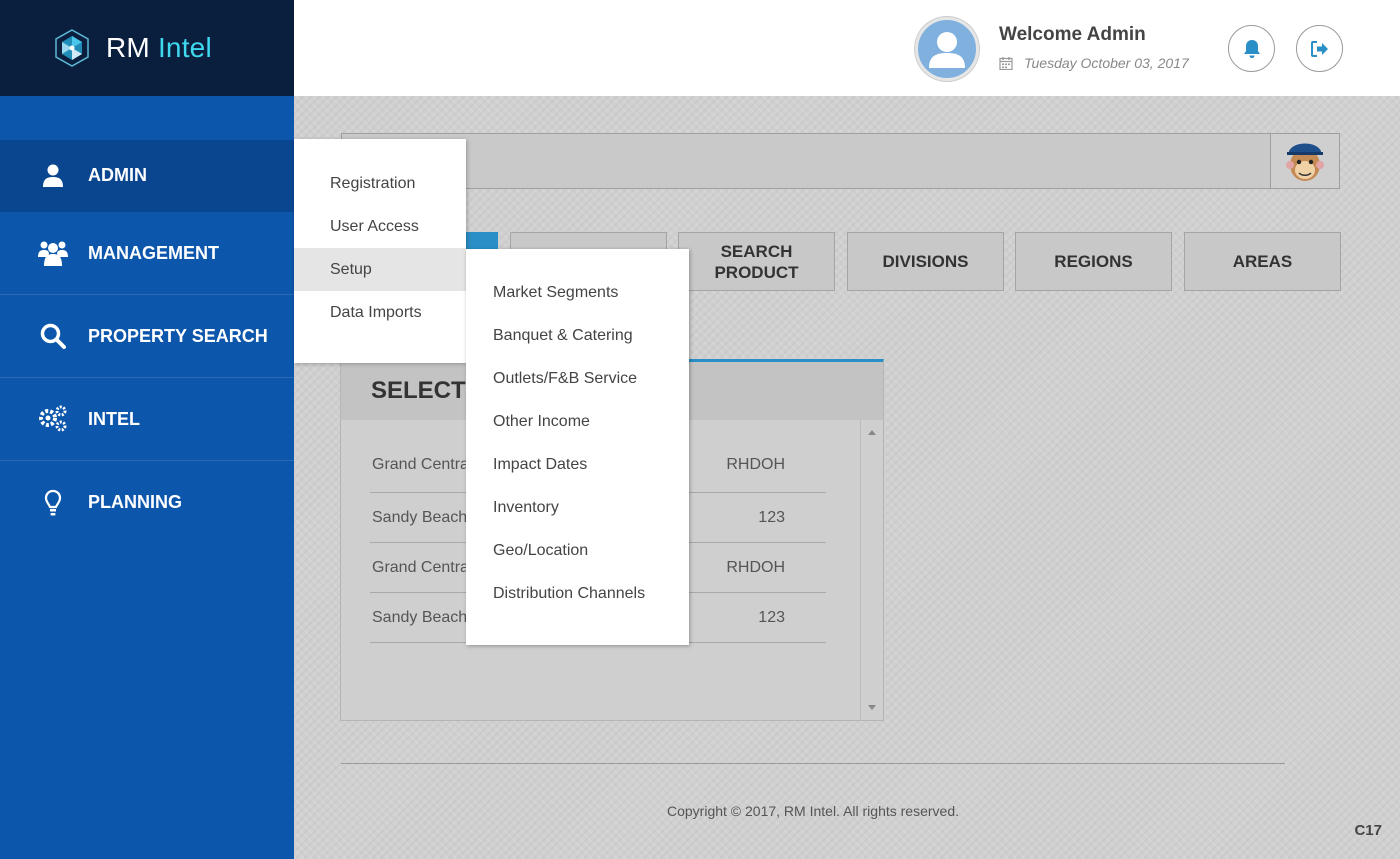 The height and width of the screenshot is (859, 1400). What do you see at coordinates (871, 570) in the screenshot?
I see `scrollbar` at bounding box center [871, 570].